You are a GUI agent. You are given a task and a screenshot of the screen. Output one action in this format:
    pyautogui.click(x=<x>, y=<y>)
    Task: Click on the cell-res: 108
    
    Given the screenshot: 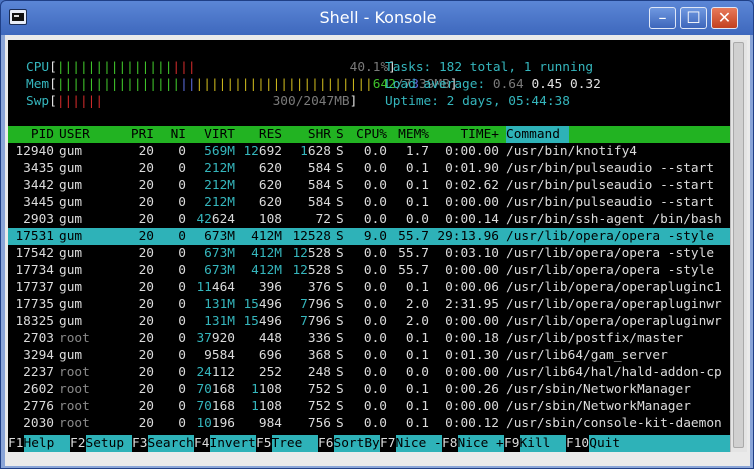 What is the action you would take?
    pyautogui.click(x=270, y=219)
    